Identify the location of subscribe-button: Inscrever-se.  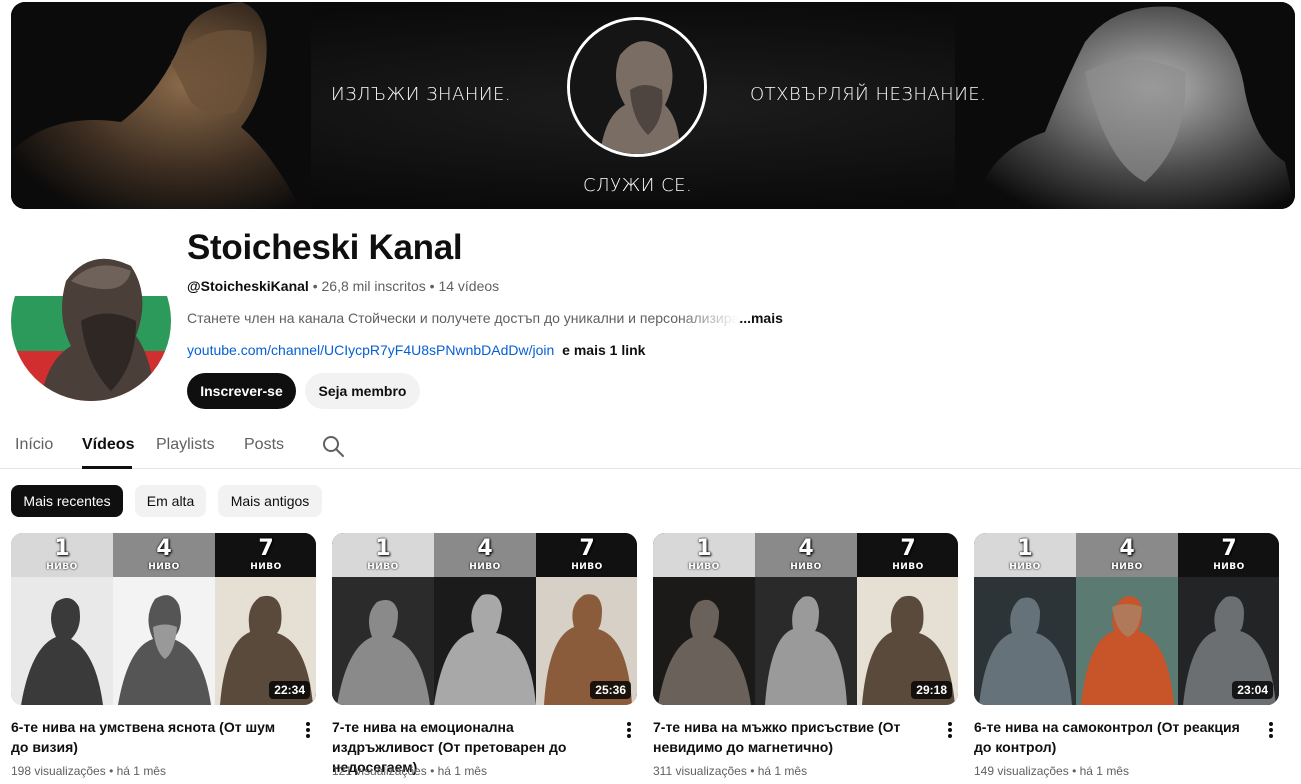
(241, 391).